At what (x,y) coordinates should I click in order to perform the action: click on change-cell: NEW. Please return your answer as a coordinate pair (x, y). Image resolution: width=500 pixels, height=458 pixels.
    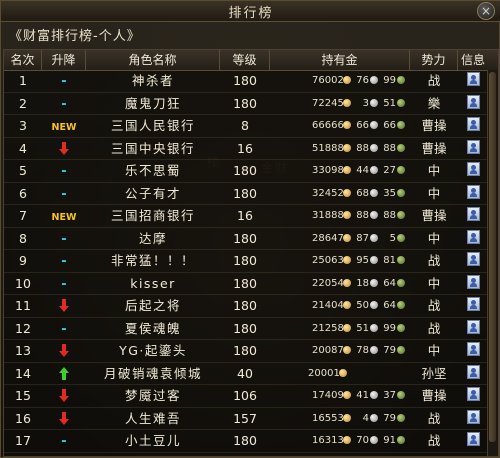
    Looking at the image, I should click on (64, 126).